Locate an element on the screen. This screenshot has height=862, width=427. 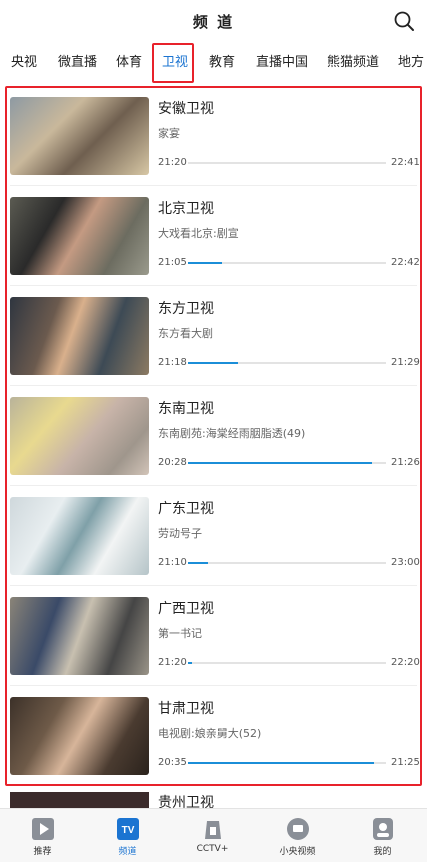
page-title: 频 道 is located at coordinates (213, 22).